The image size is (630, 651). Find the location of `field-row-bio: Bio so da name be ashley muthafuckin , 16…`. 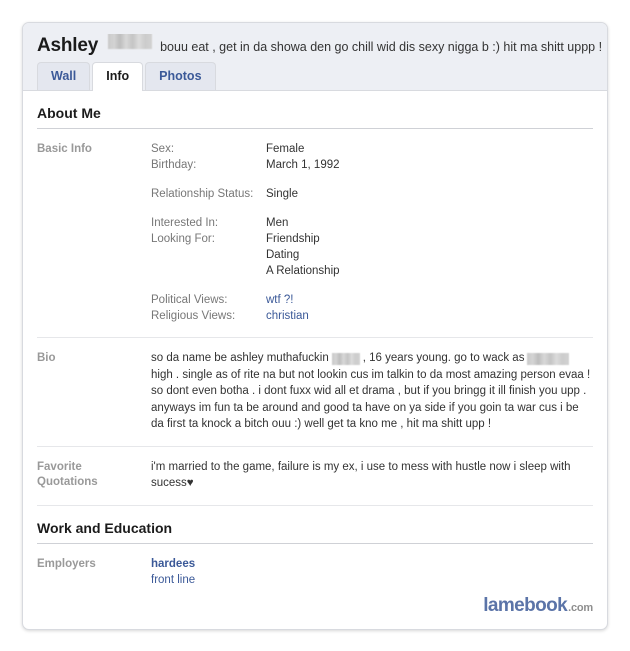

field-row-bio: Bio so da name be ashley muthafuckin , 16… is located at coordinates (315, 392).